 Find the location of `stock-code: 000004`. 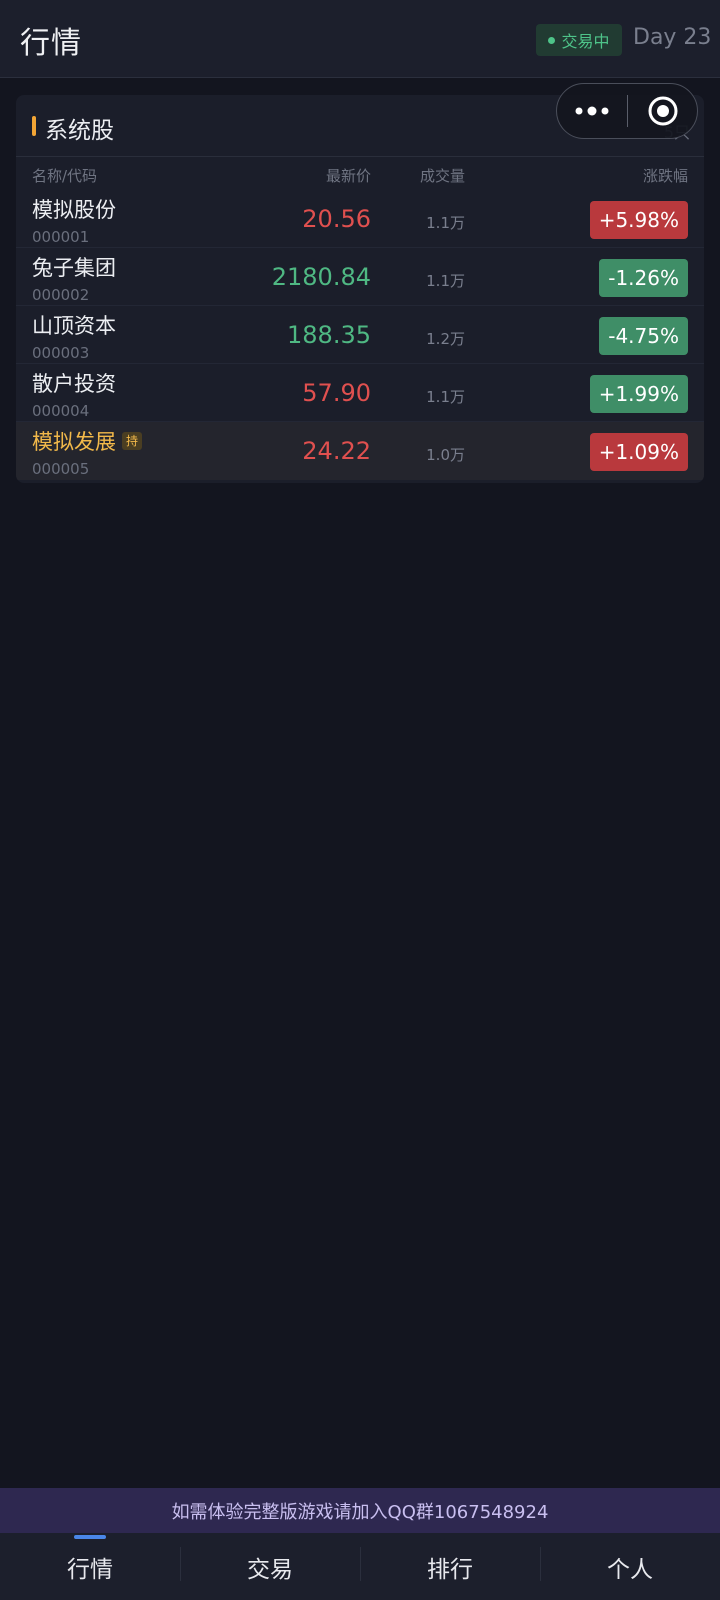

stock-code: 000004 is located at coordinates (61, 411).